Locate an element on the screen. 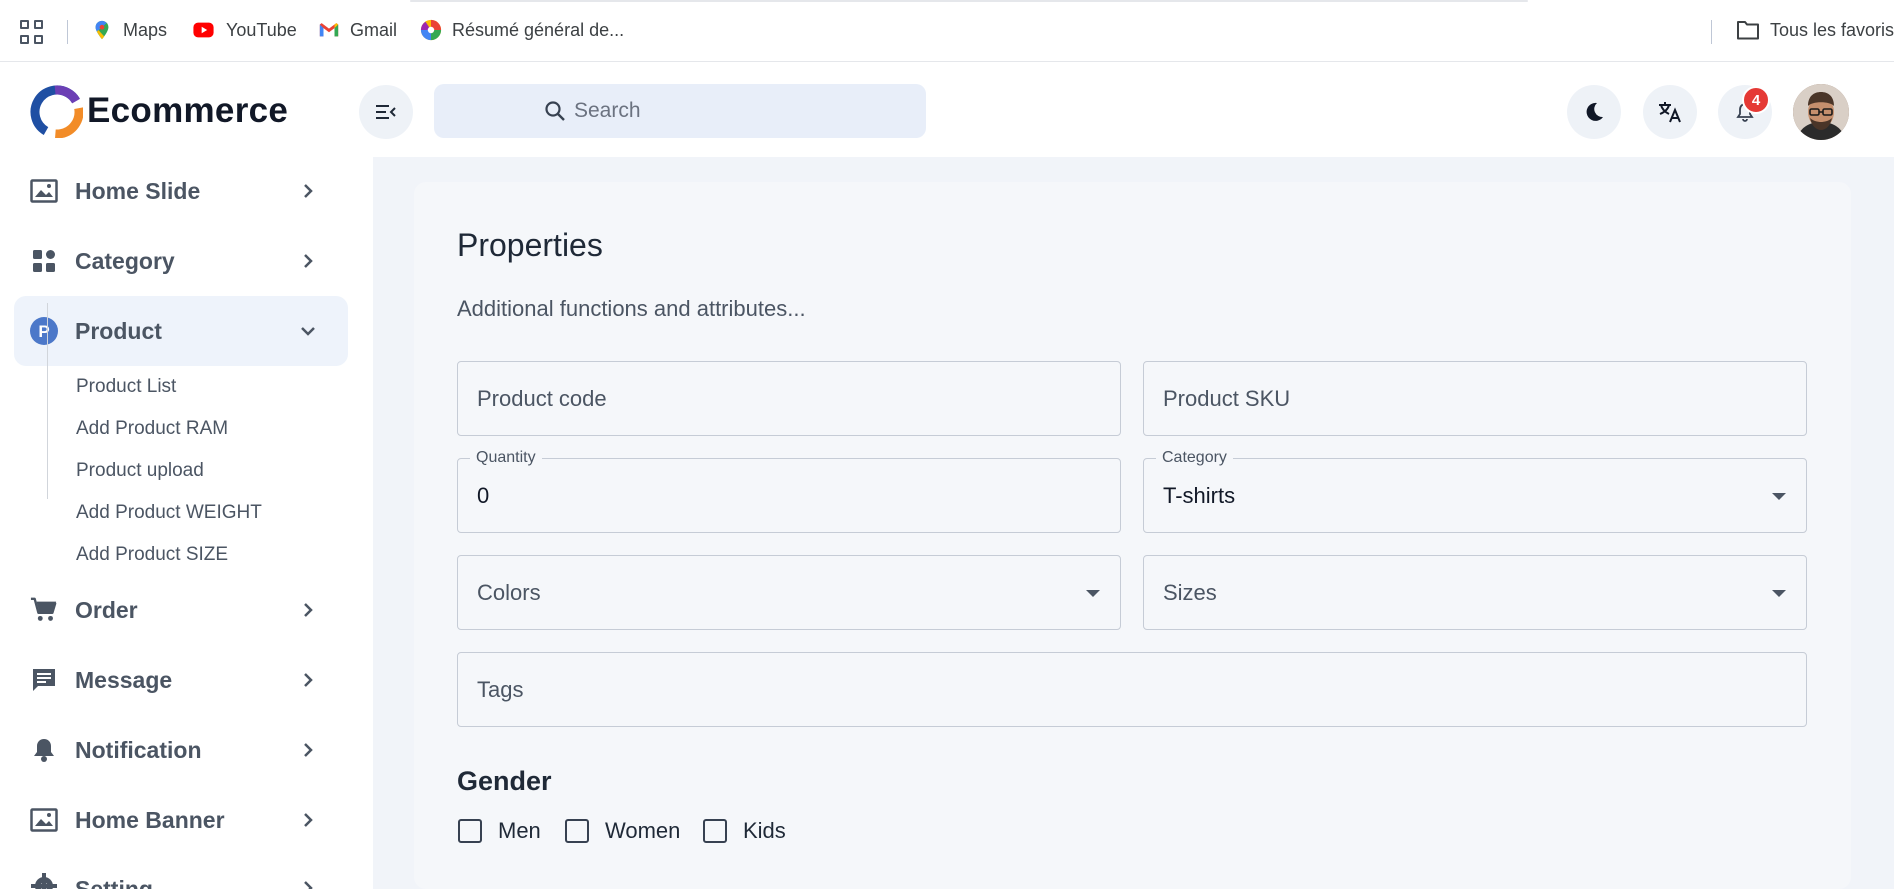 Image resolution: width=1894 pixels, height=889 pixels. avatar-image is located at coordinates (1821, 112).